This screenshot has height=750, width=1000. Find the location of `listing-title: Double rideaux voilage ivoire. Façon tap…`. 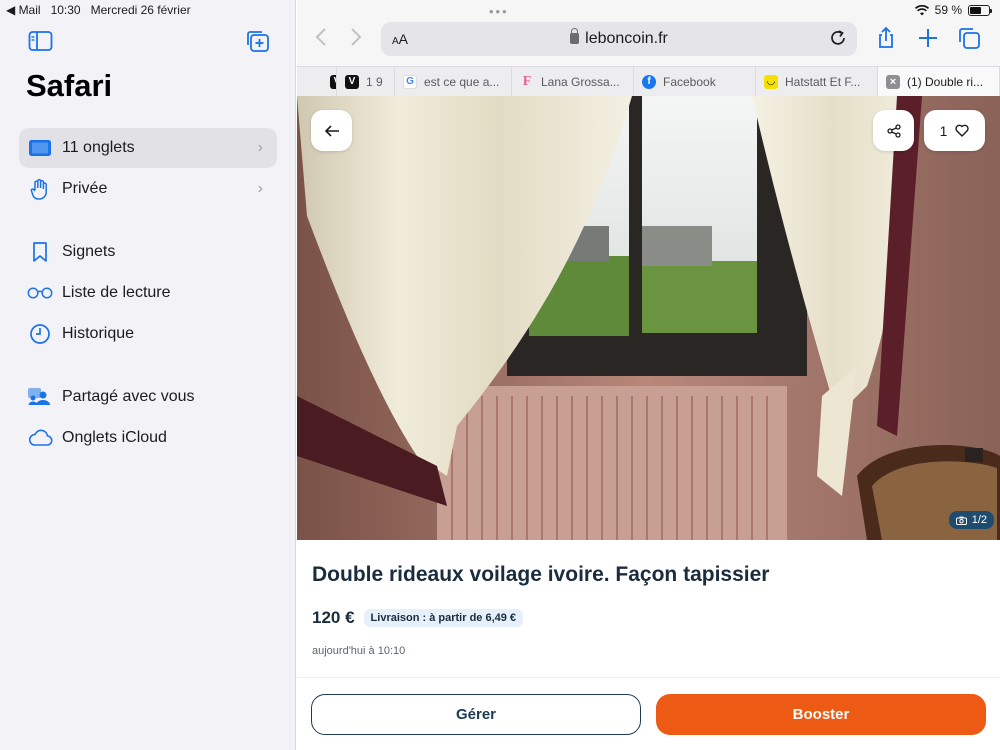

listing-title: Double rideaux voilage ivoire. Façon tap… is located at coordinates (541, 574).